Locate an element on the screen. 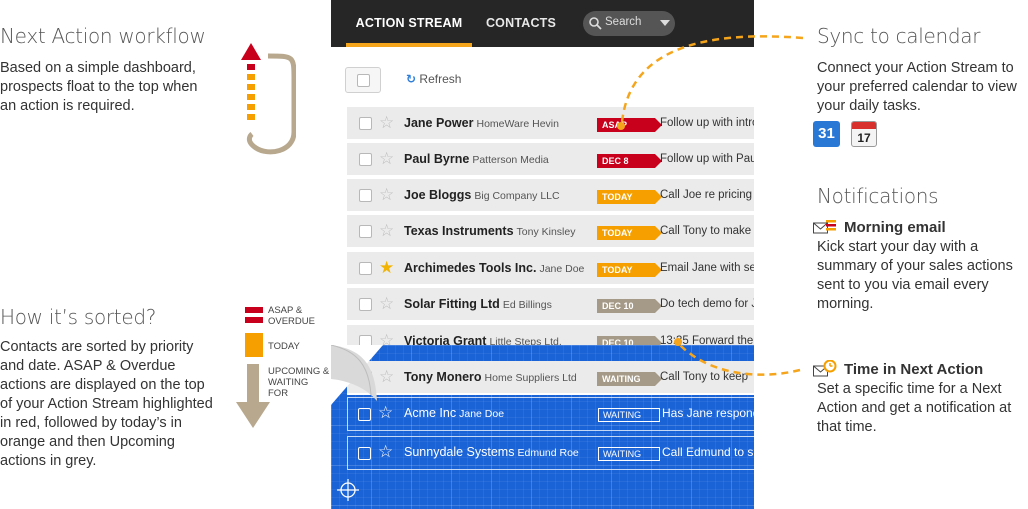  google-calendar-day: 31 is located at coordinates (826, 133).